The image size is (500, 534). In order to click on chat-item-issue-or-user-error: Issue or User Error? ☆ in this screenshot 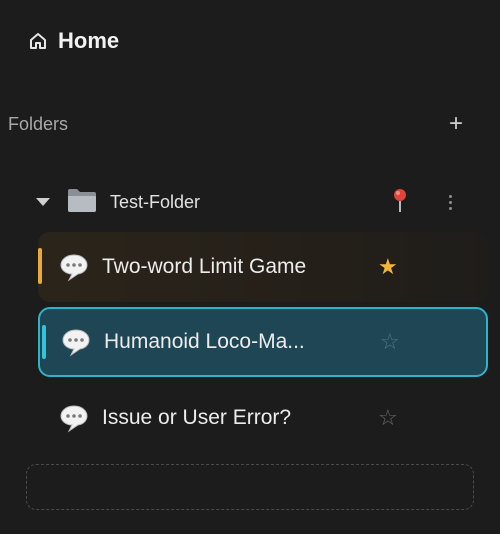, I will do `click(263, 418)`.